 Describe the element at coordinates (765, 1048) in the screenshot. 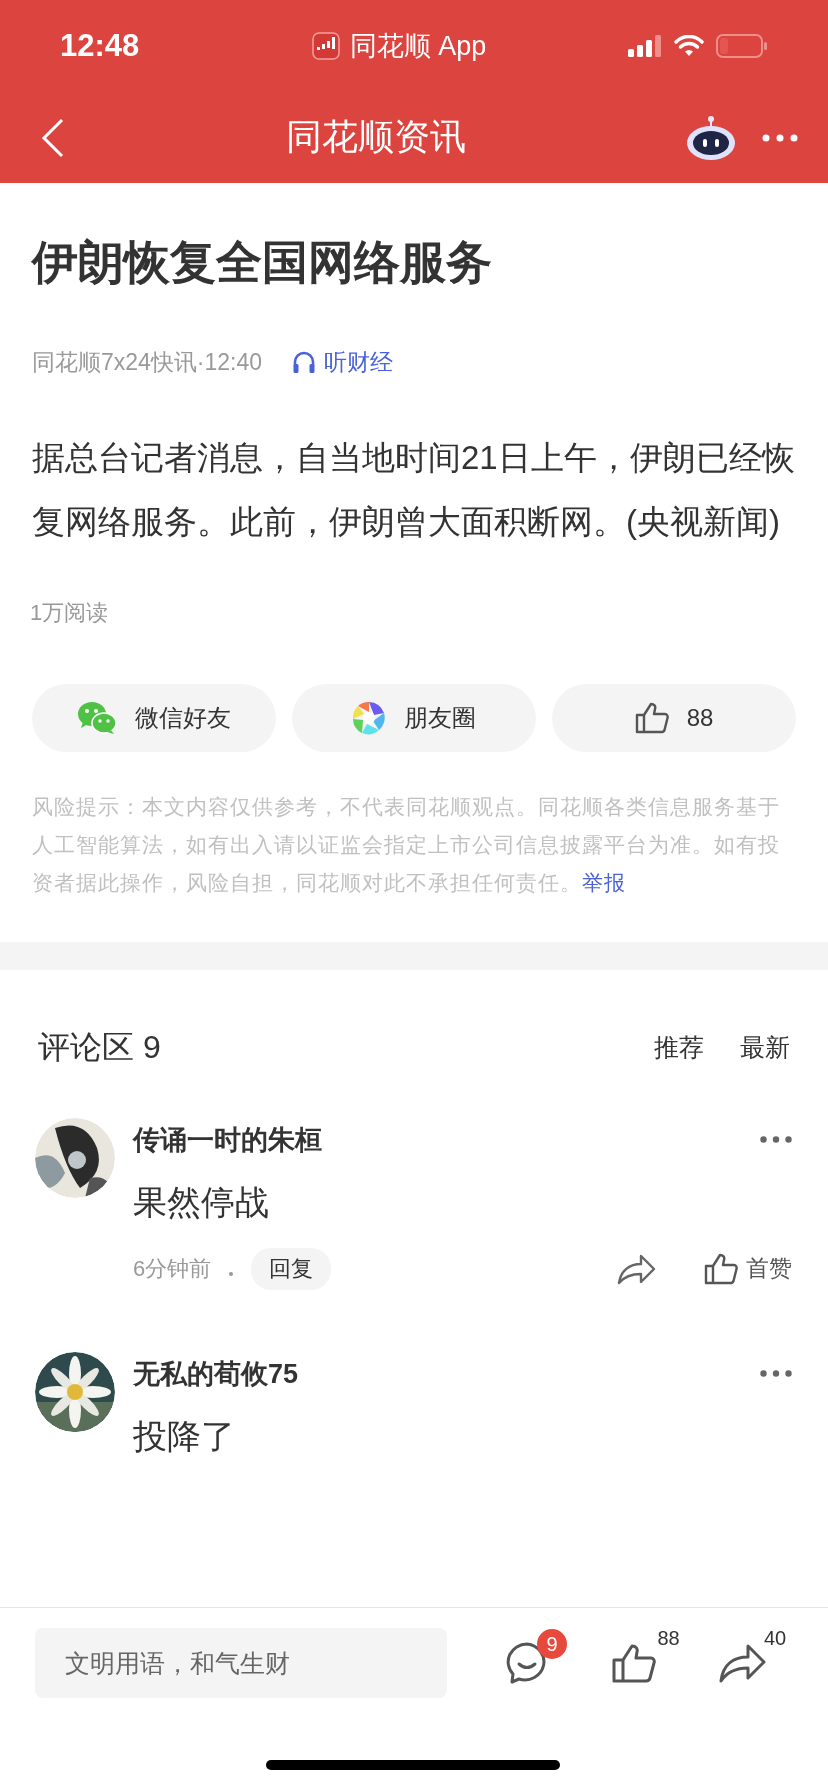

I see `sort-tab: 最新` at that location.